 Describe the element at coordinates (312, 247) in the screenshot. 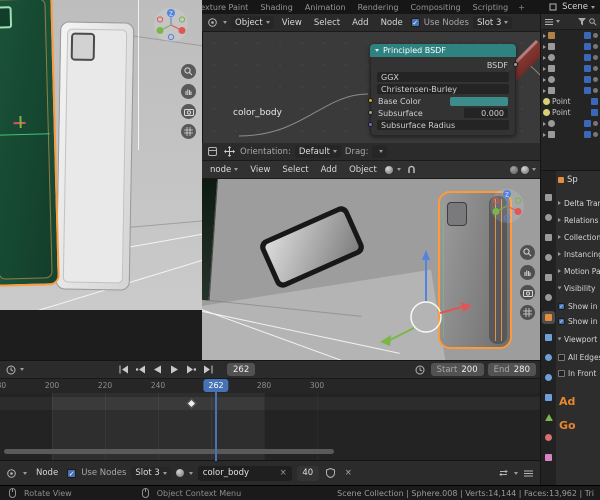

I see `dark-phone-object` at that location.